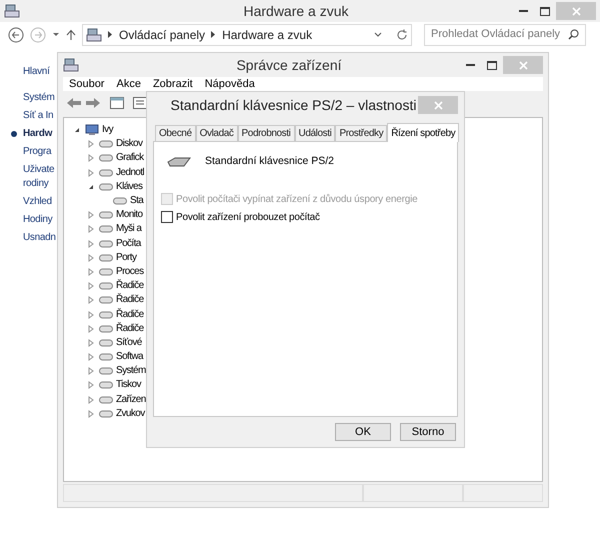 The height and width of the screenshot is (550, 600). I want to click on tree-item-label: Proces, so click(130, 271).